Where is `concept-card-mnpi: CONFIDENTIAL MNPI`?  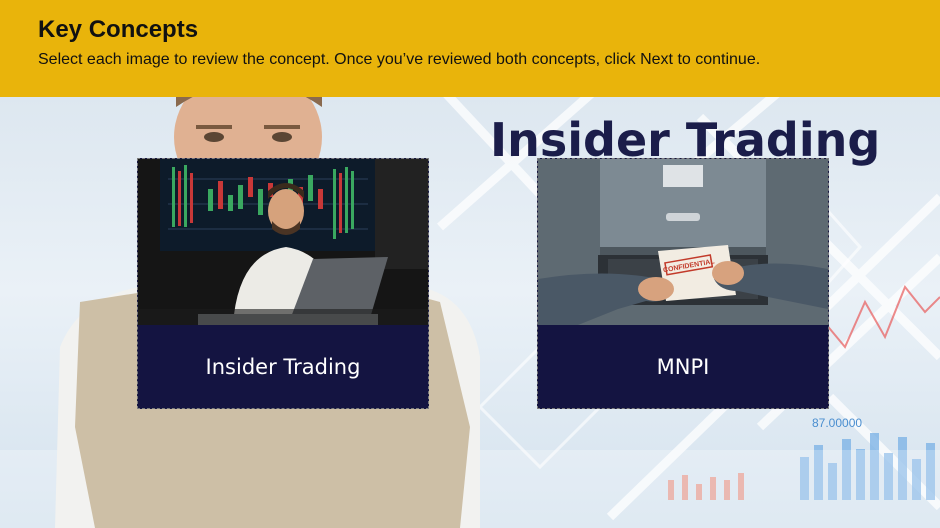 concept-card-mnpi: CONFIDENTIAL MNPI is located at coordinates (683, 283).